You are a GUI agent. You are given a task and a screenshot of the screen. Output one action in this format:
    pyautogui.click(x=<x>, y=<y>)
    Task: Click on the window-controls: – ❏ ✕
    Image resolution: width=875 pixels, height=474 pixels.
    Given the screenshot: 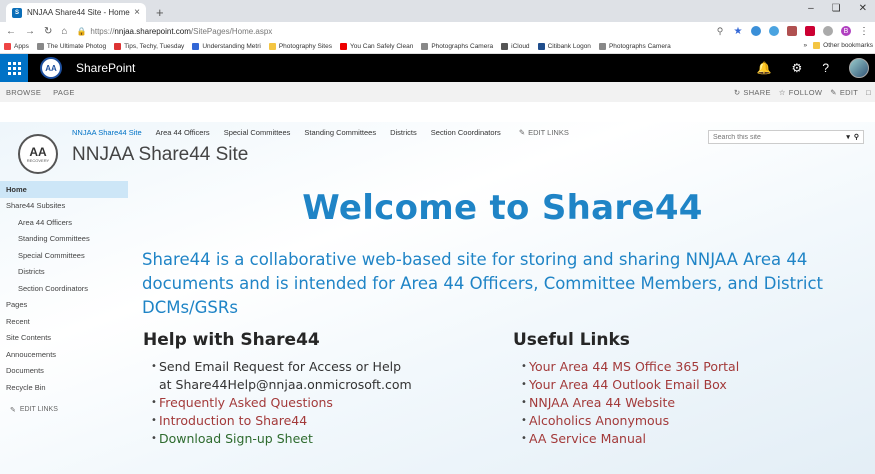 What is the action you would take?
    pyautogui.click(x=837, y=8)
    